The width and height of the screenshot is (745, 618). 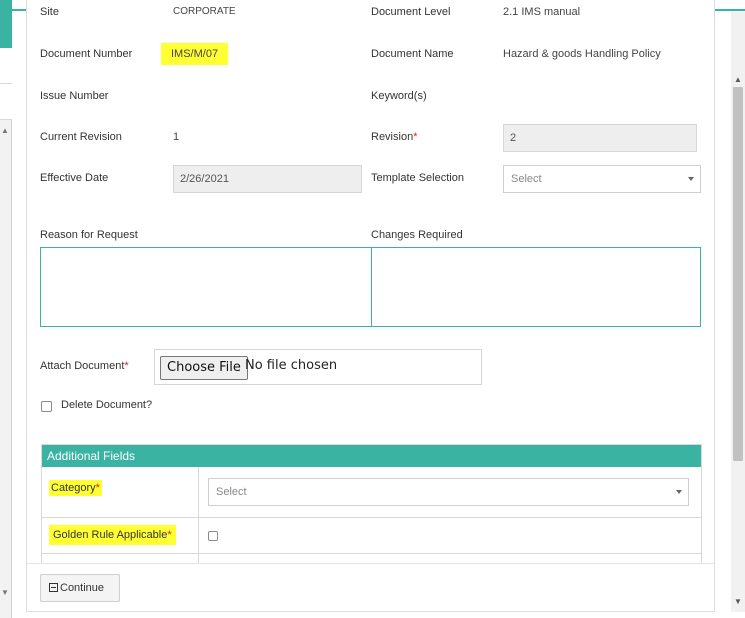 I want to click on attach-document-label: Attach Document*, so click(x=84, y=366).